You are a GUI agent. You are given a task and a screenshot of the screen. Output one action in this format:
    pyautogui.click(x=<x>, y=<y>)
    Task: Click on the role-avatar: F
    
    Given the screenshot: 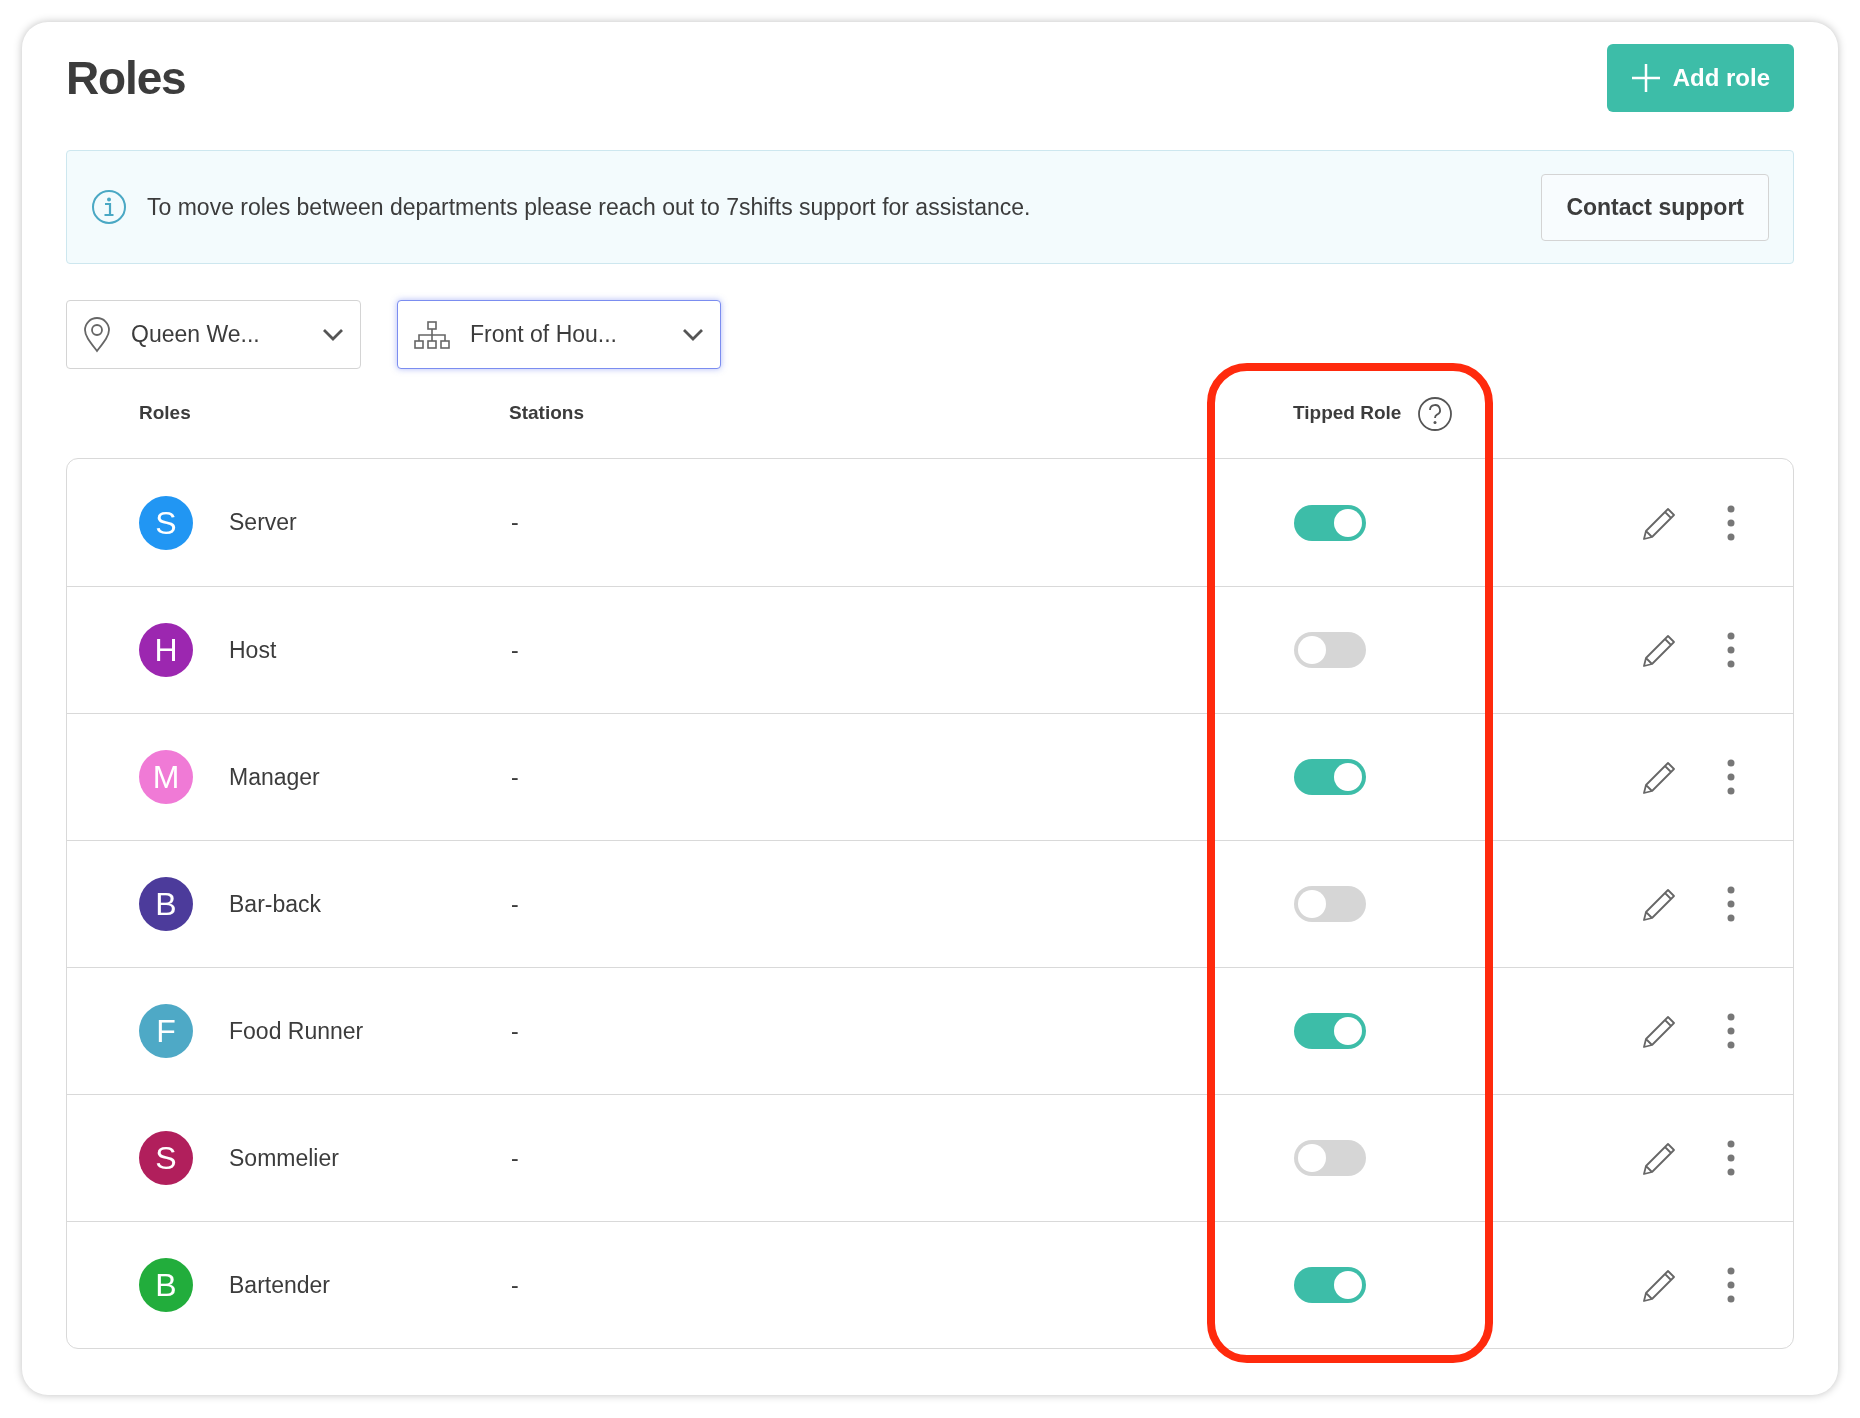 What is the action you would take?
    pyautogui.click(x=166, y=1031)
    